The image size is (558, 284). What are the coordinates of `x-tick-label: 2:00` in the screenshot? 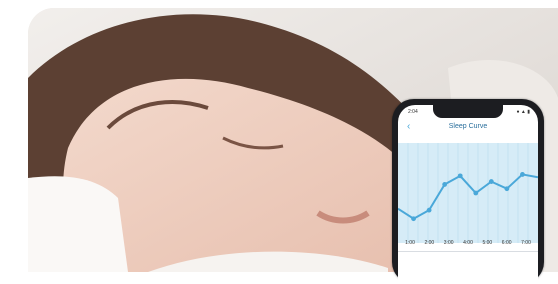 It's located at (429, 243).